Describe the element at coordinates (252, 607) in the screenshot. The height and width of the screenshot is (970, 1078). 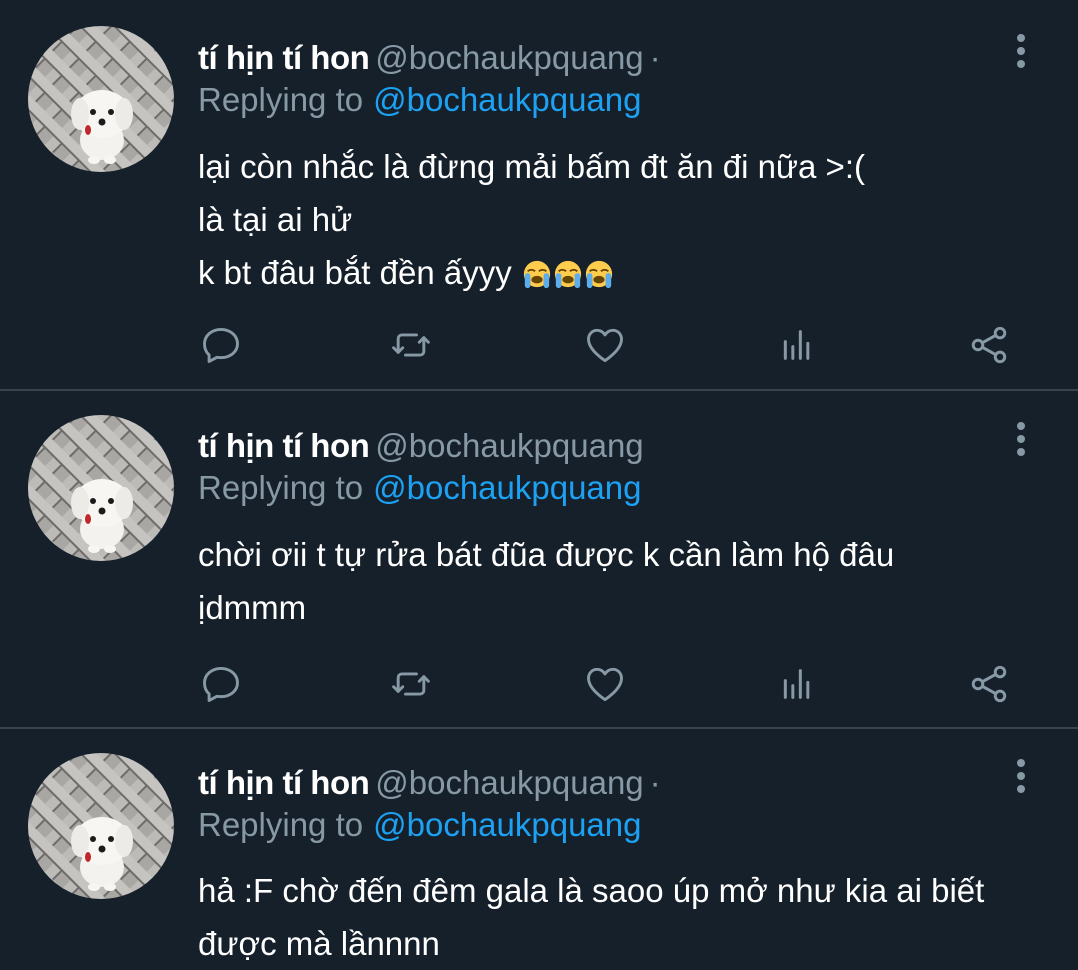
I see `tweet-text-line: ịdmmm` at that location.